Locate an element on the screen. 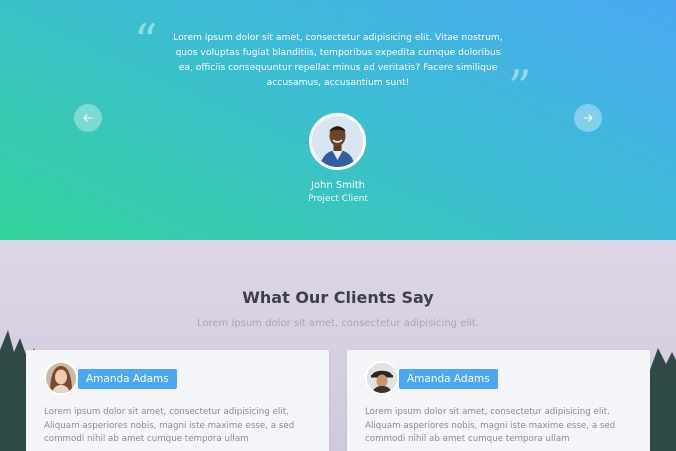 The image size is (676, 451). client-avatar-image is located at coordinates (337, 141).